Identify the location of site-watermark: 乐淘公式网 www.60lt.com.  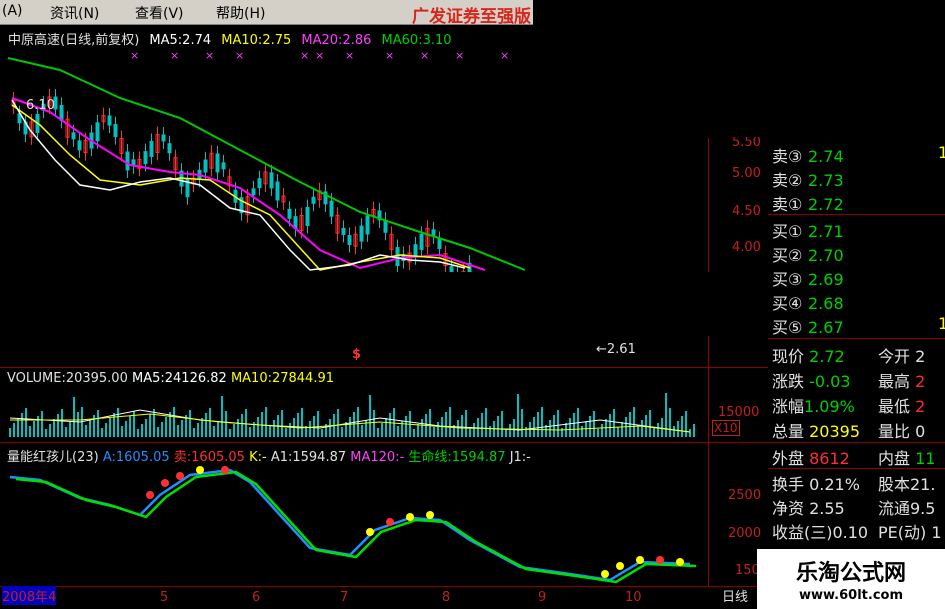
(851, 579).